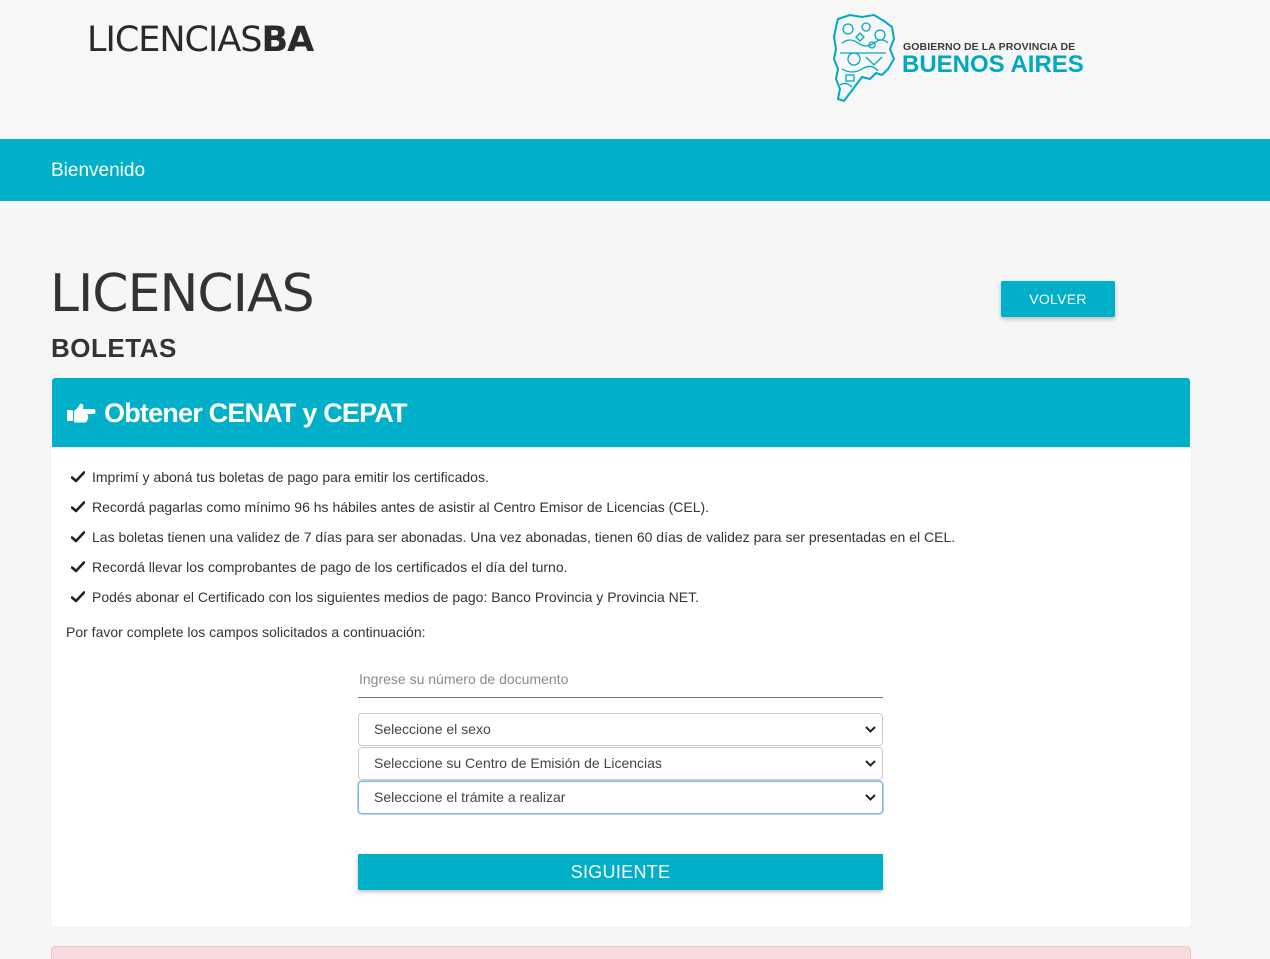 The image size is (1270, 959). What do you see at coordinates (182, 294) in the screenshot?
I see `page-title: LICENCIAS` at bounding box center [182, 294].